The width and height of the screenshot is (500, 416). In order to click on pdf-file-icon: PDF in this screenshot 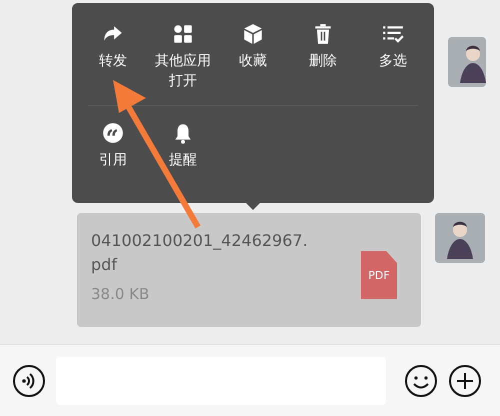, I will do `click(379, 275)`.